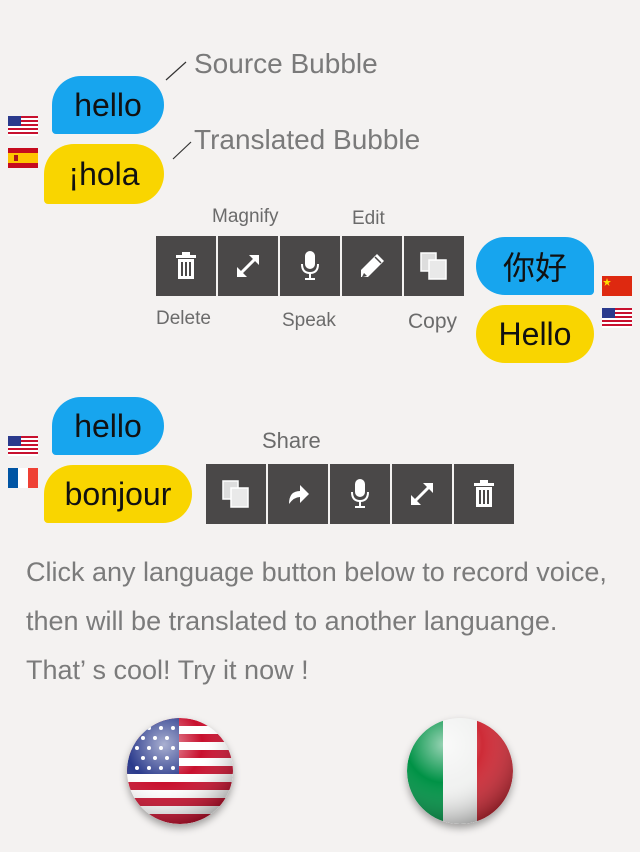 The image size is (640, 852). I want to click on instruction-line: That’ s cool! Try it now !, so click(167, 670).